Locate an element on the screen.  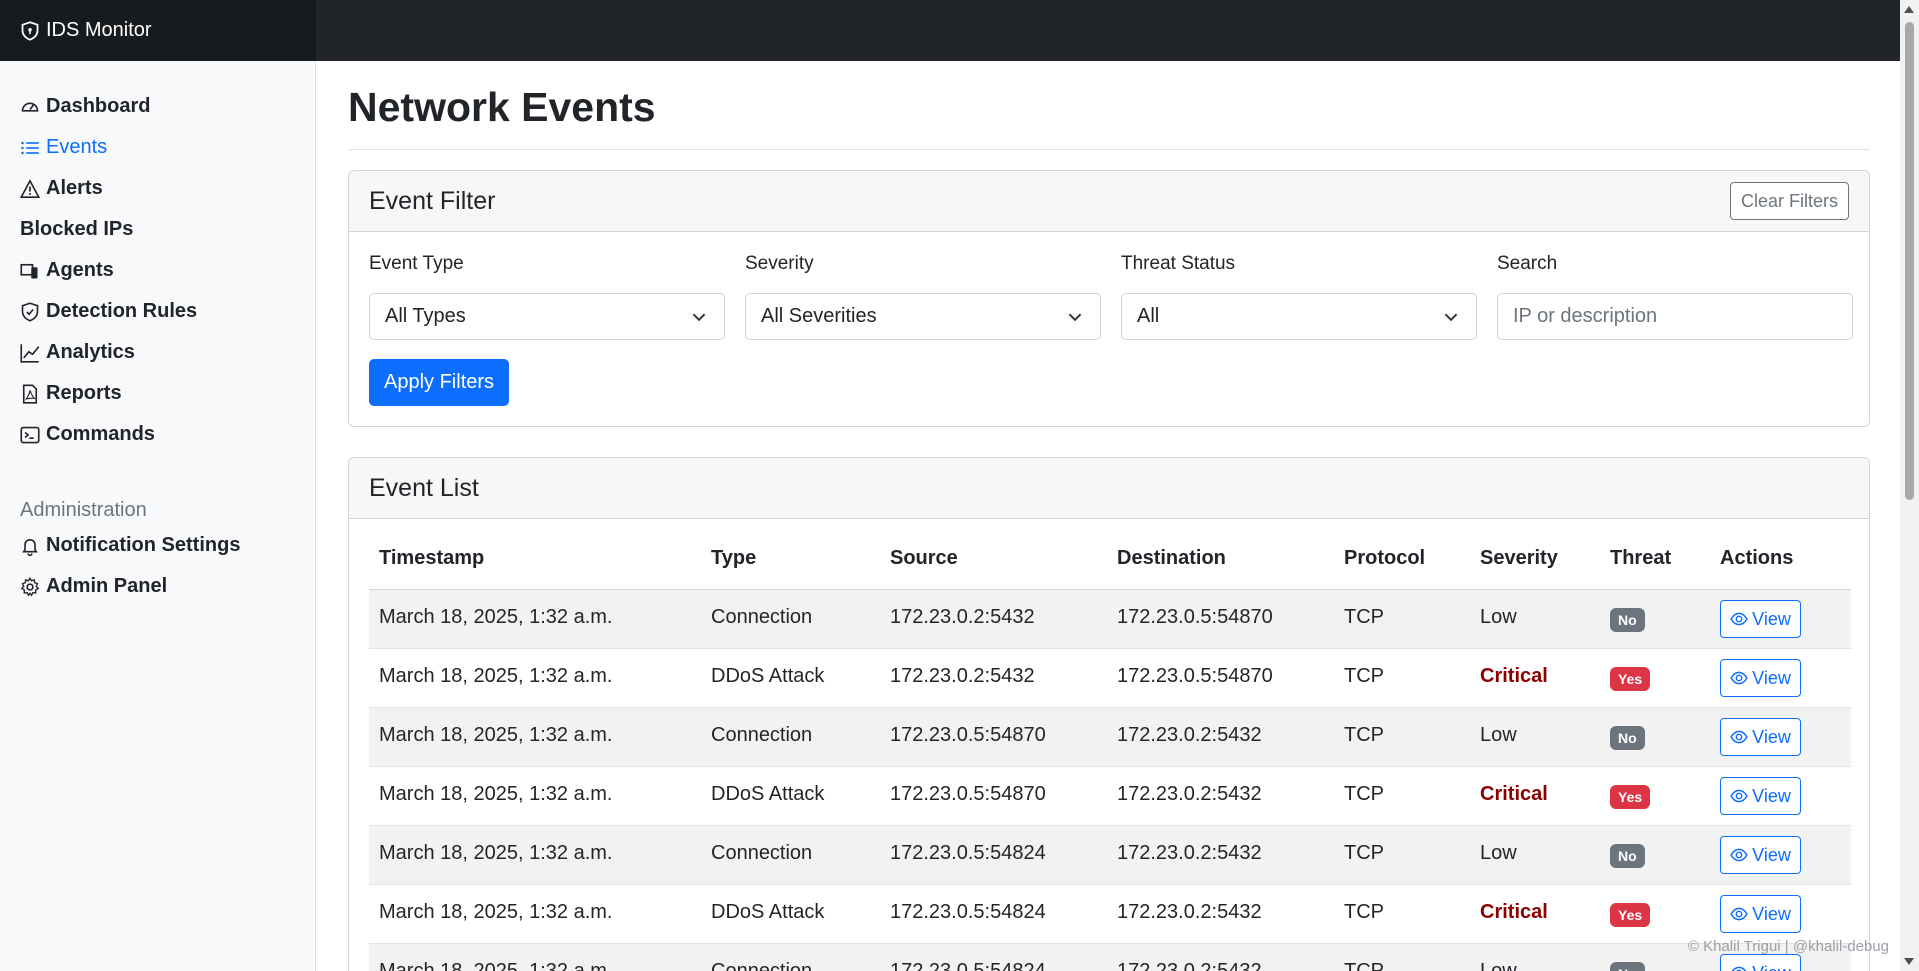
event-type-select: All Types is located at coordinates (547, 316).